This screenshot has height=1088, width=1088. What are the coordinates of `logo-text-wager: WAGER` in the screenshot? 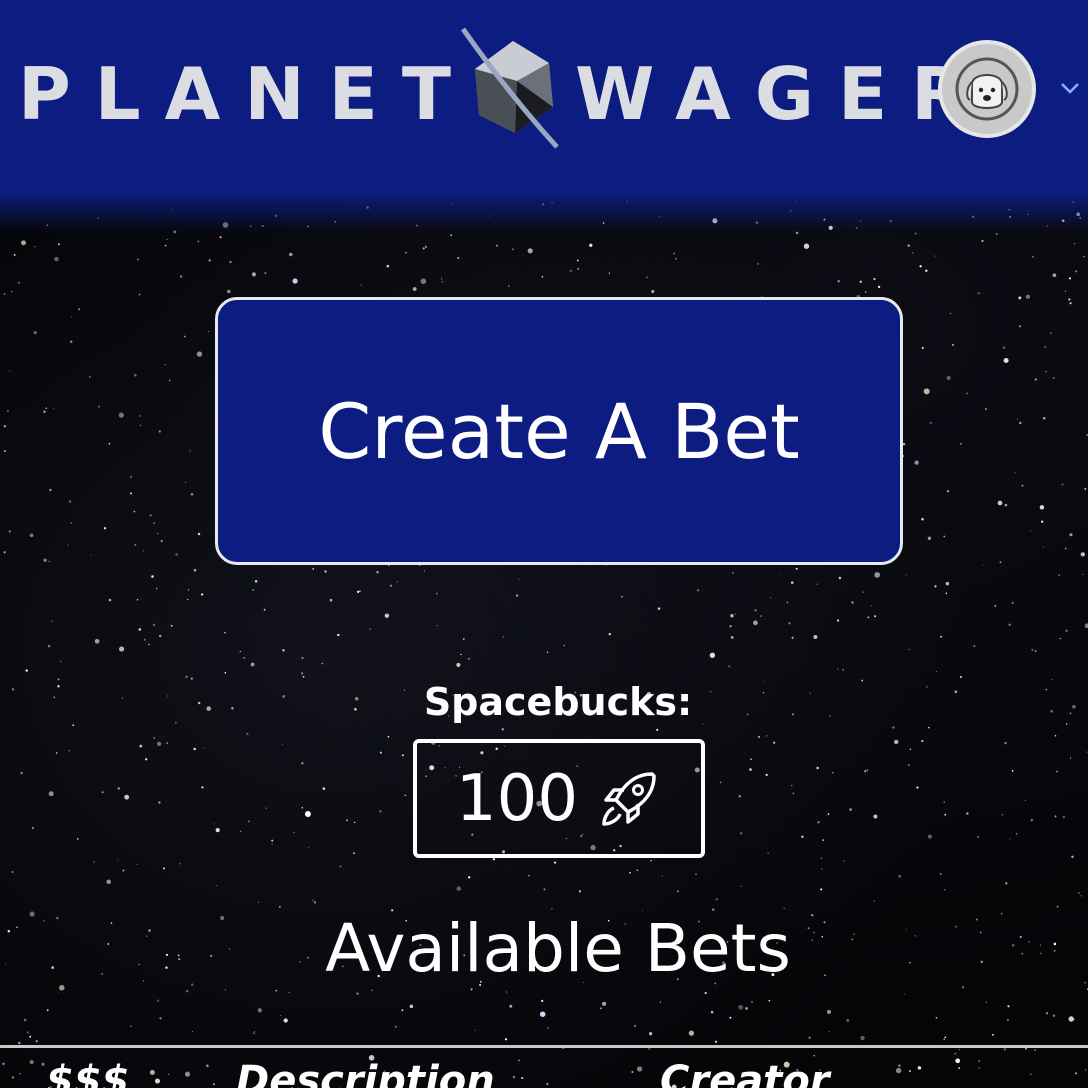 It's located at (782, 94).